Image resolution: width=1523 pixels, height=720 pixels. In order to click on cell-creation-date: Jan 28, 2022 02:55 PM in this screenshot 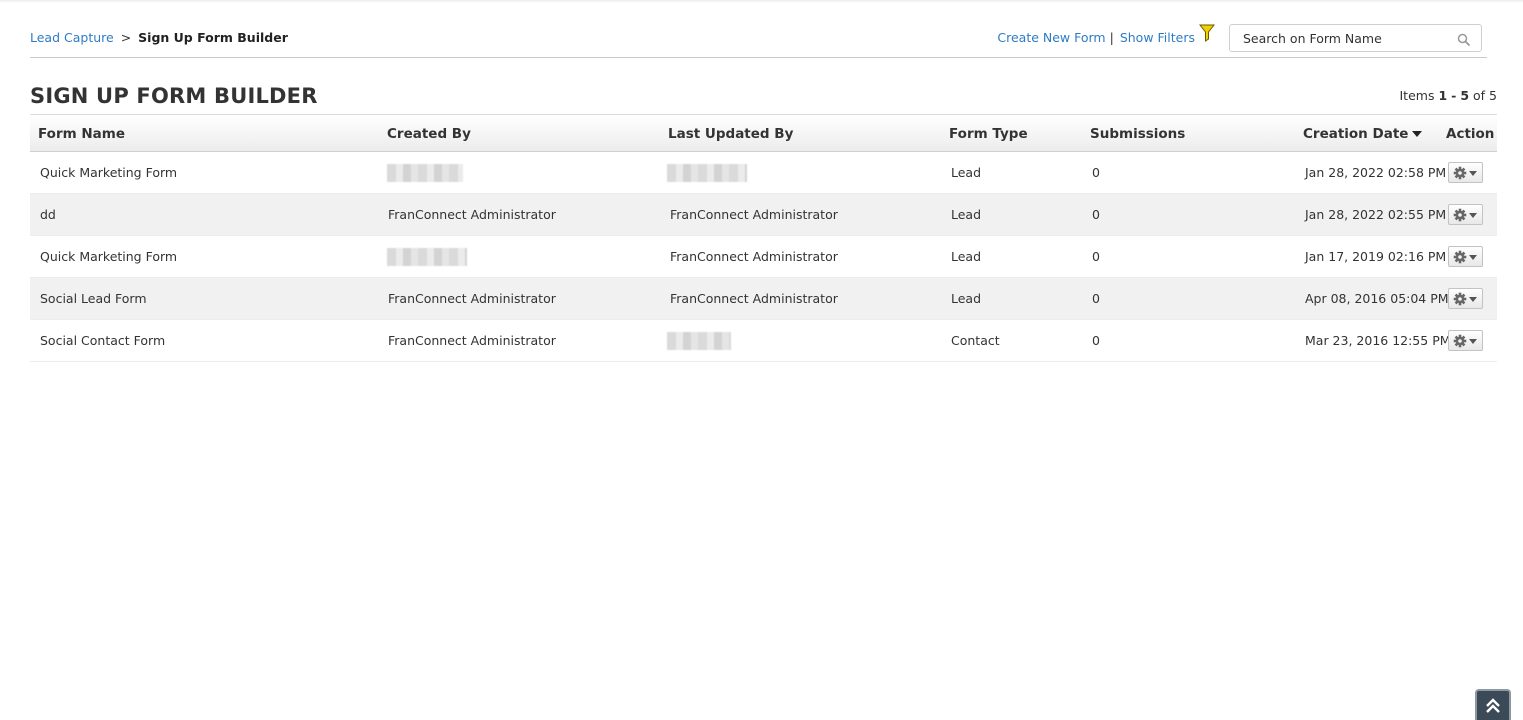, I will do `click(1376, 214)`.